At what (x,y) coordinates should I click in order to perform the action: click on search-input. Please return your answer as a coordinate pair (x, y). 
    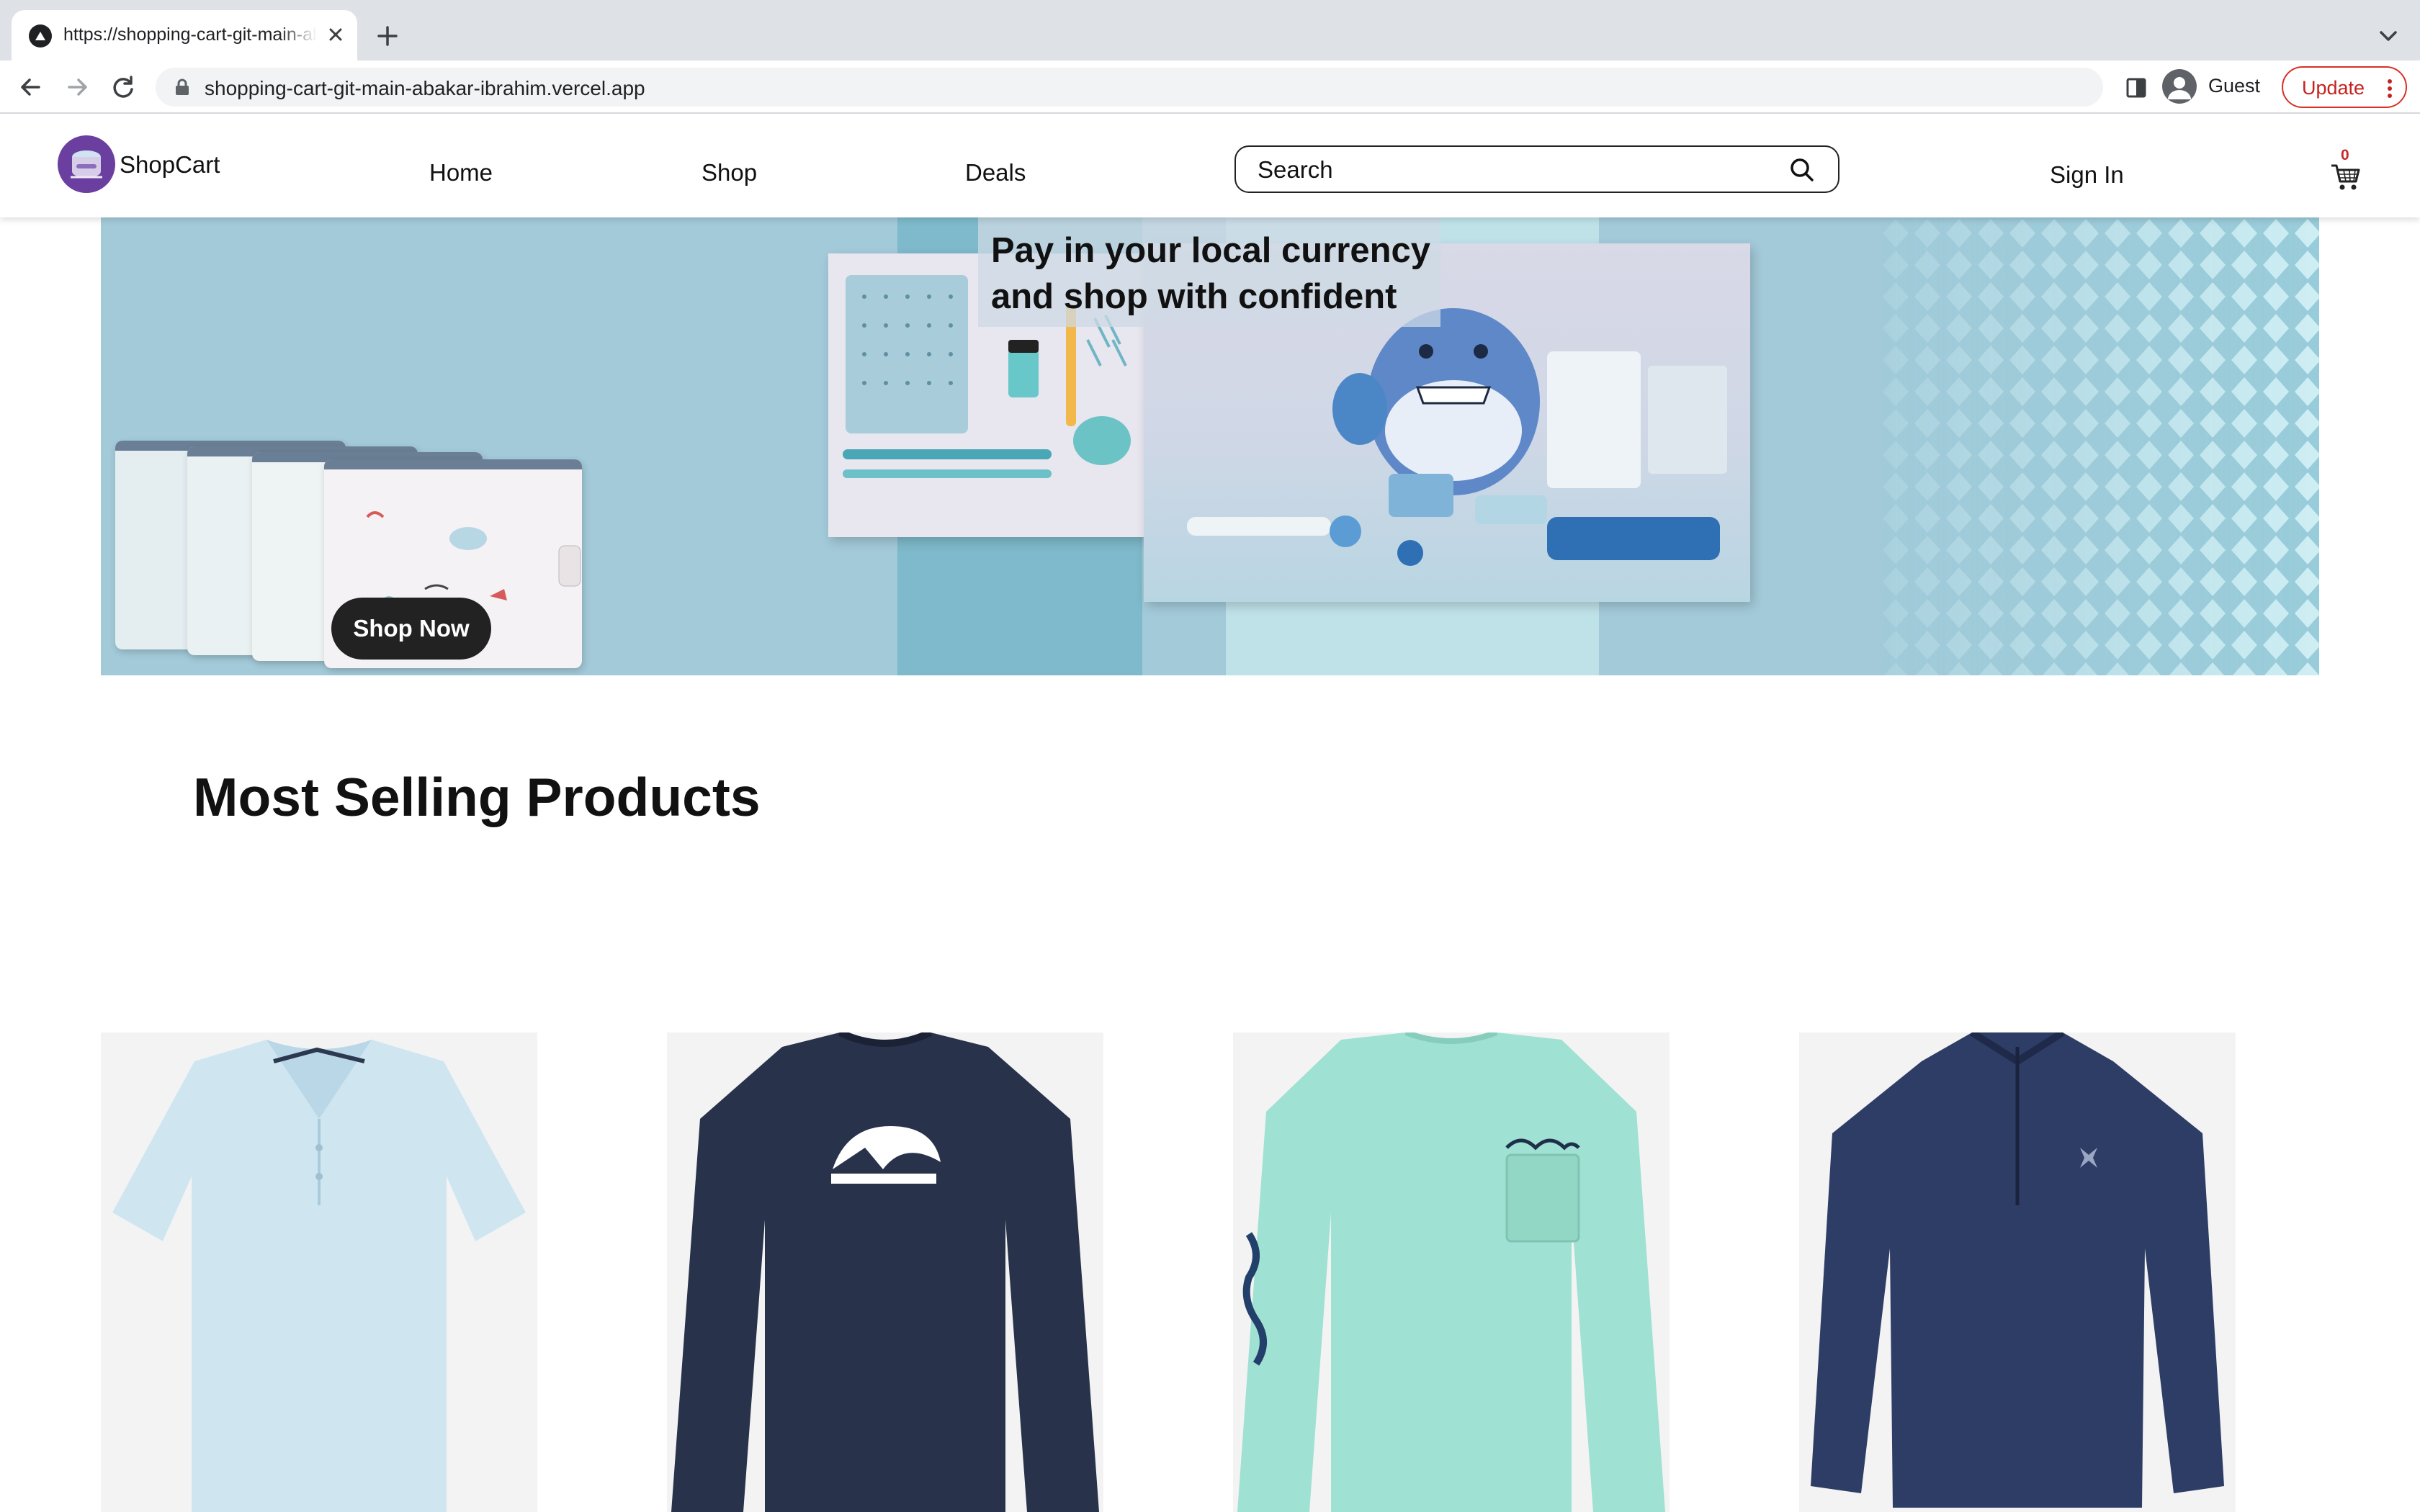
    Looking at the image, I should click on (1517, 170).